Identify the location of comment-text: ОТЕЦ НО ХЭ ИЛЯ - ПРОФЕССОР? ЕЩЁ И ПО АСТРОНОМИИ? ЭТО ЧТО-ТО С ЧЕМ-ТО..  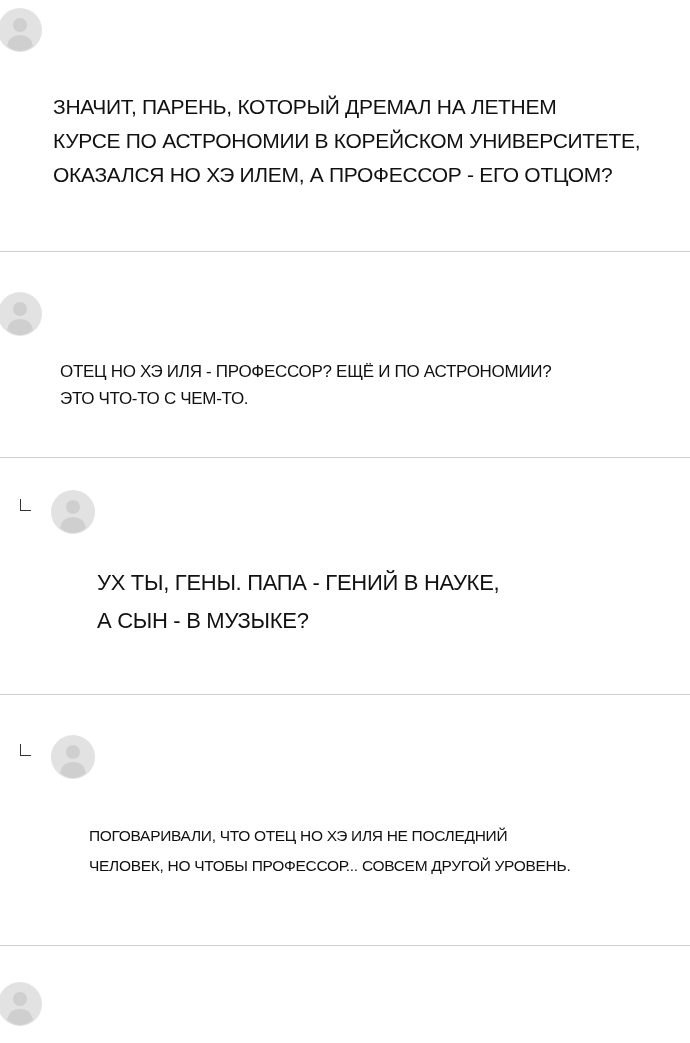
(306, 385).